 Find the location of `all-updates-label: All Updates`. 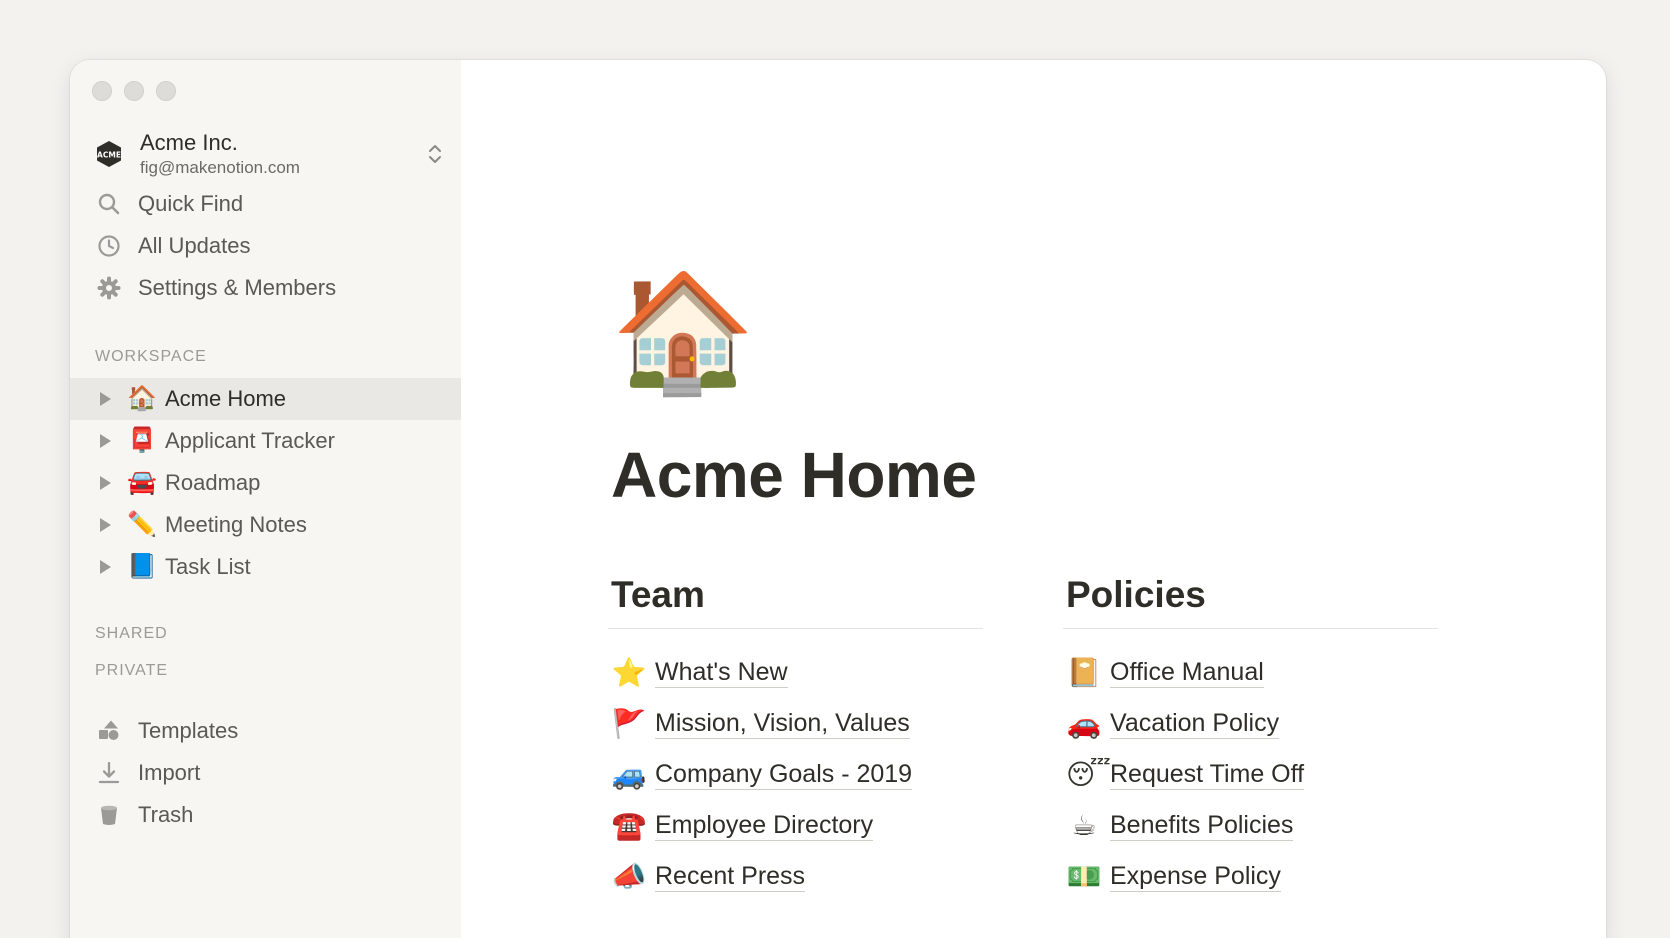

all-updates-label: All Updates is located at coordinates (194, 245).